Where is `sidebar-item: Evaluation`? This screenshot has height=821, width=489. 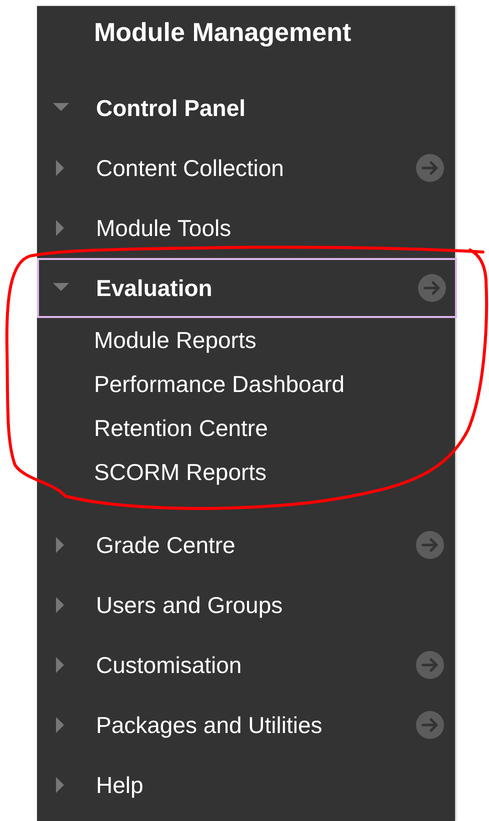
sidebar-item: Evaluation is located at coordinates (256, 288).